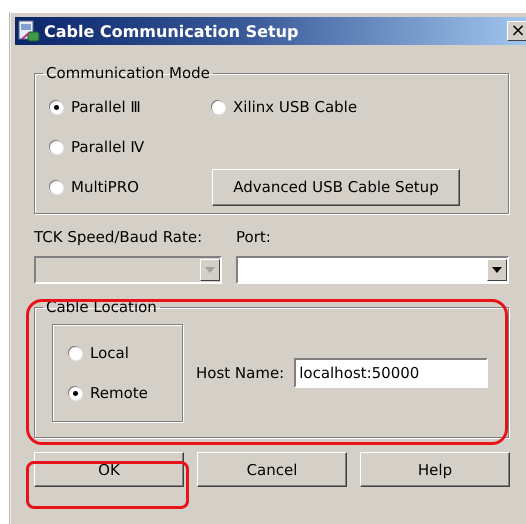 The image size is (526, 524). I want to click on port-dropdown, so click(372, 270).